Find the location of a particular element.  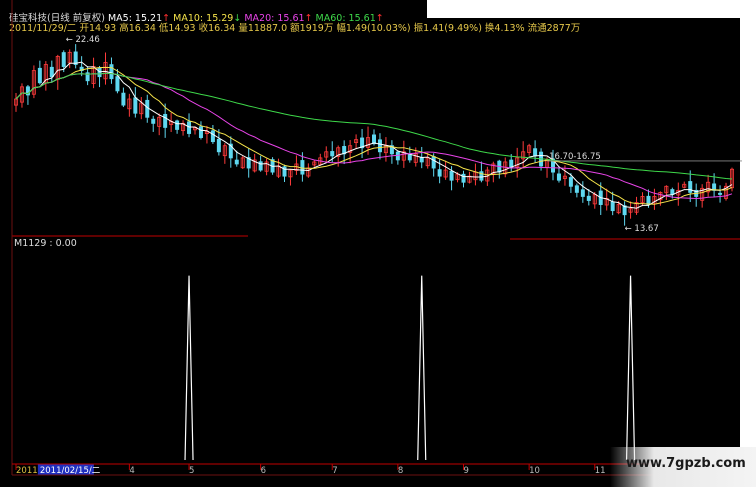

annotation-high: ← 22.46 is located at coordinates (83, 40).